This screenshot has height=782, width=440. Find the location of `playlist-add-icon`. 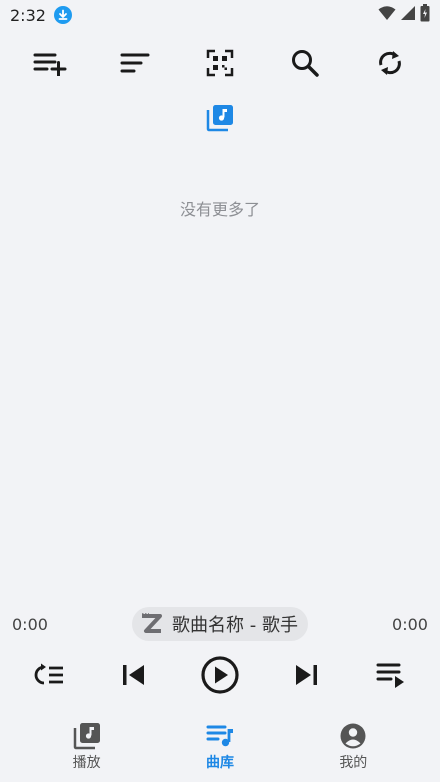

playlist-add-icon is located at coordinates (50, 64).